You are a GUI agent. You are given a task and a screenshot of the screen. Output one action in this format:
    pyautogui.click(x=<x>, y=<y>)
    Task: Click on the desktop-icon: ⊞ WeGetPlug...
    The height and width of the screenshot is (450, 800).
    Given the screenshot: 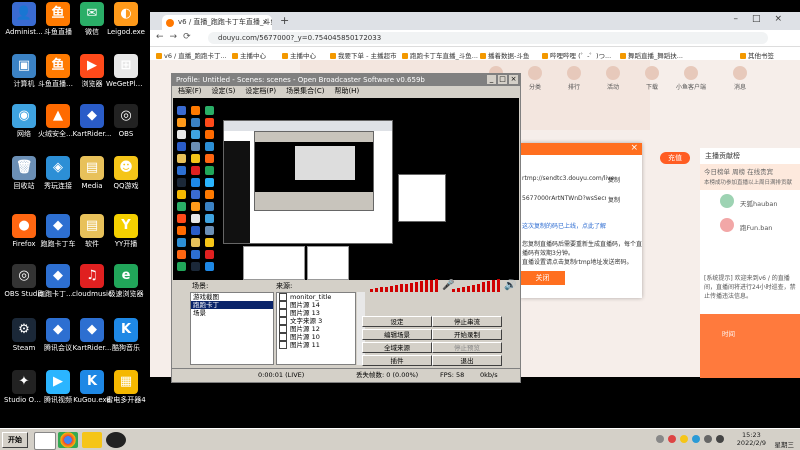 What is the action you would take?
    pyautogui.click(x=126, y=71)
    